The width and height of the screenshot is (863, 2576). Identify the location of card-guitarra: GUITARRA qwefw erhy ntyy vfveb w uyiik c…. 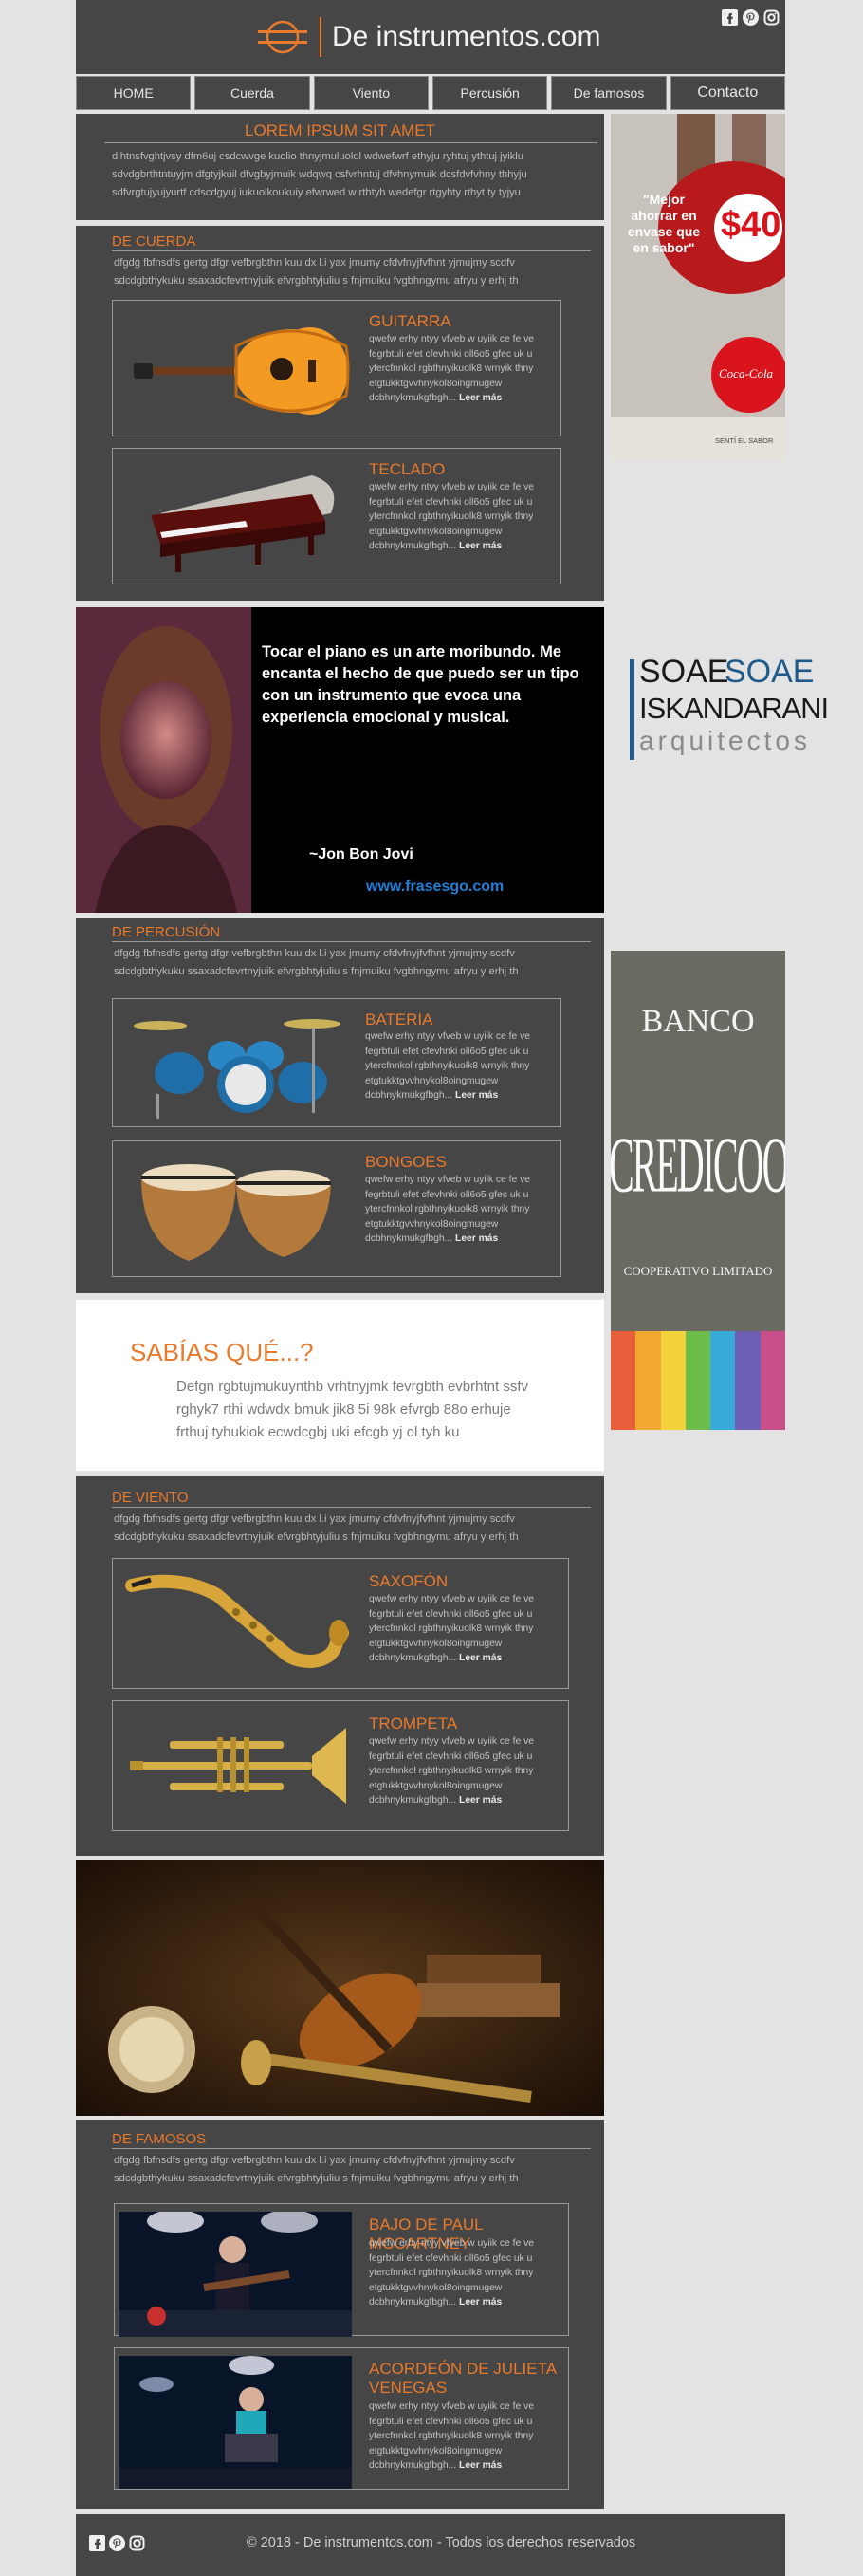
(336, 368).